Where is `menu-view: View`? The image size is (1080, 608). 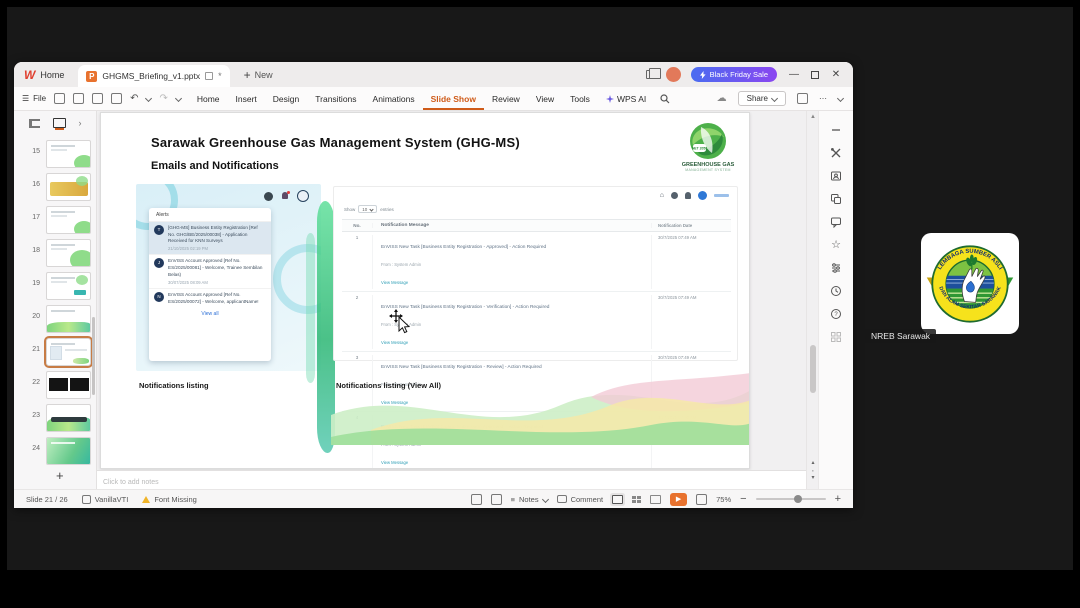 menu-view: View is located at coordinates (545, 99).